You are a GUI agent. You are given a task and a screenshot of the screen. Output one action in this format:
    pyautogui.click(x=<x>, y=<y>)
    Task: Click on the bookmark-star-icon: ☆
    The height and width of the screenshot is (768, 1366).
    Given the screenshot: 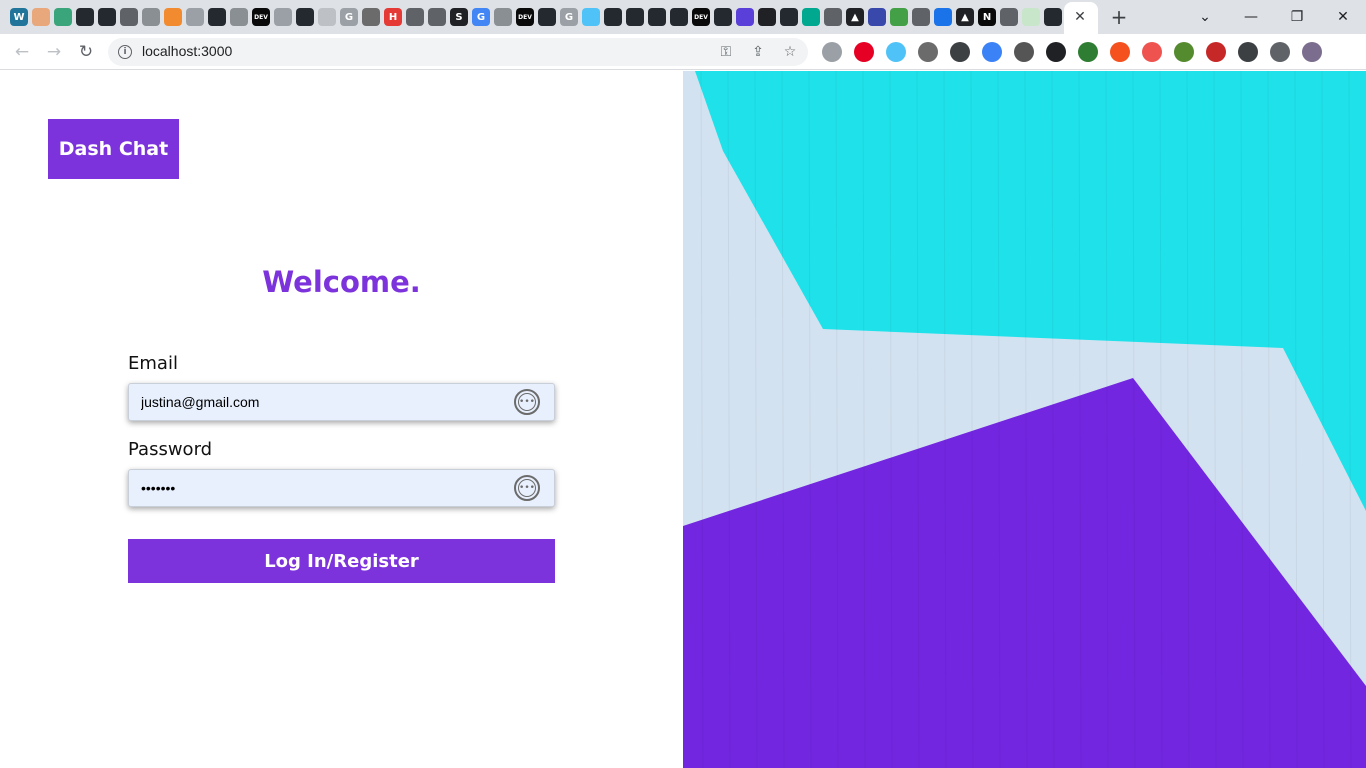 What is the action you would take?
    pyautogui.click(x=790, y=52)
    